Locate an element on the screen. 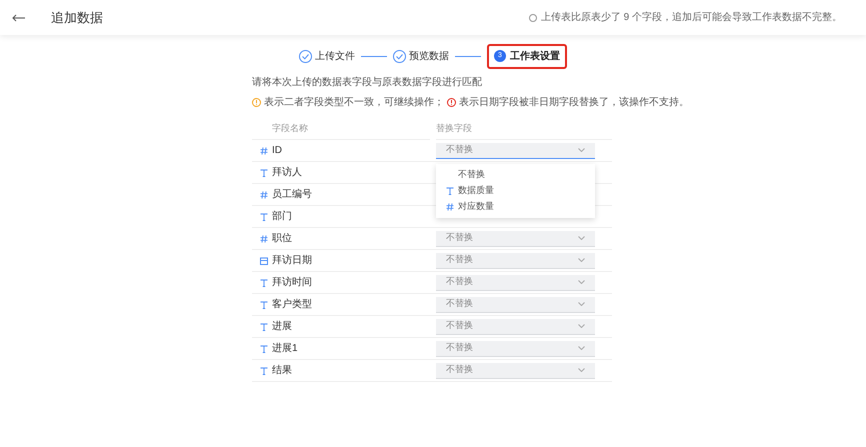  field-name: 拜访时间 is located at coordinates (292, 283).